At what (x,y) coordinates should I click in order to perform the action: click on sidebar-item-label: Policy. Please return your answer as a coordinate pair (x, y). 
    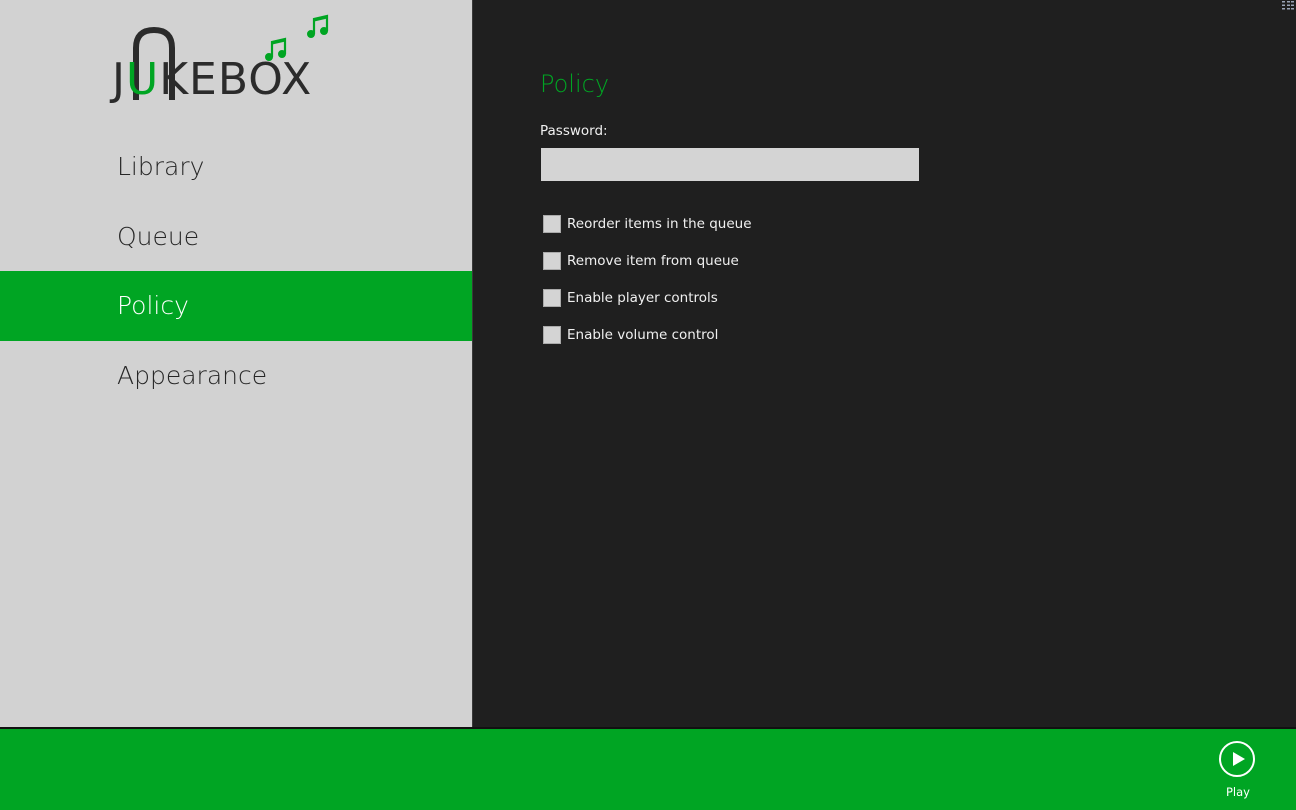
    Looking at the image, I should click on (153, 306).